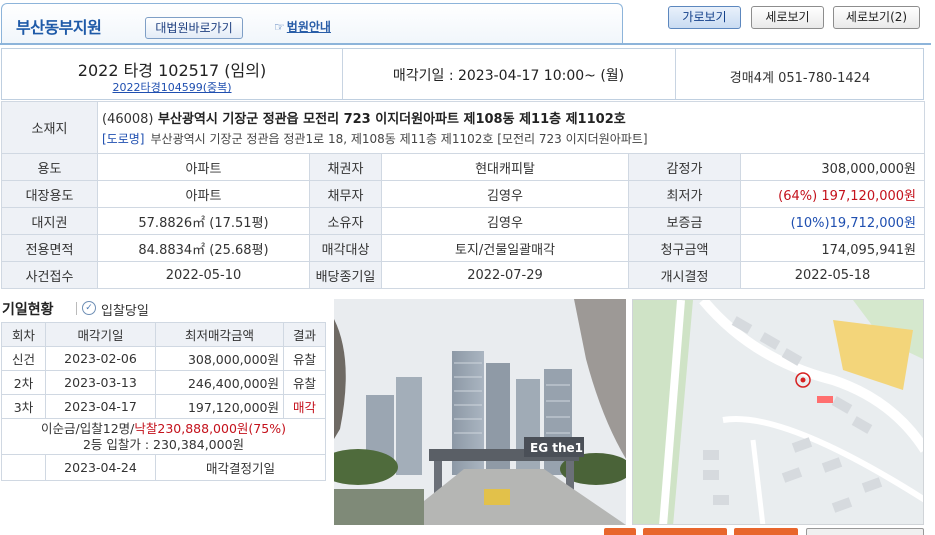 The image size is (935, 535). I want to click on price-cell: 197,120,000원, so click(219, 406).